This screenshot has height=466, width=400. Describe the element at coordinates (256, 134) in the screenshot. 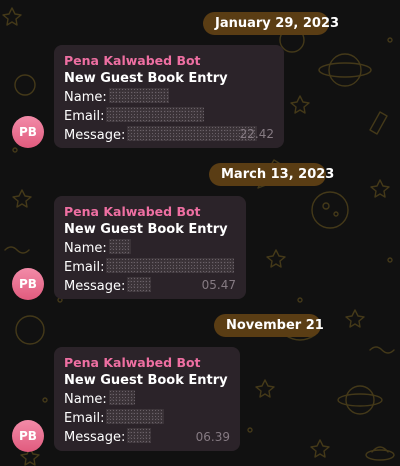

I see `message-time: 22.42` at that location.